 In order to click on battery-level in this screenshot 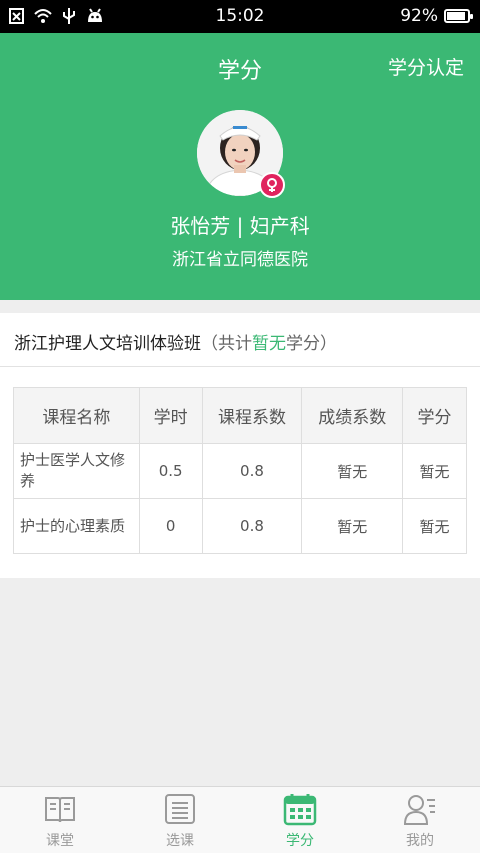, I will do `click(456, 16)`.